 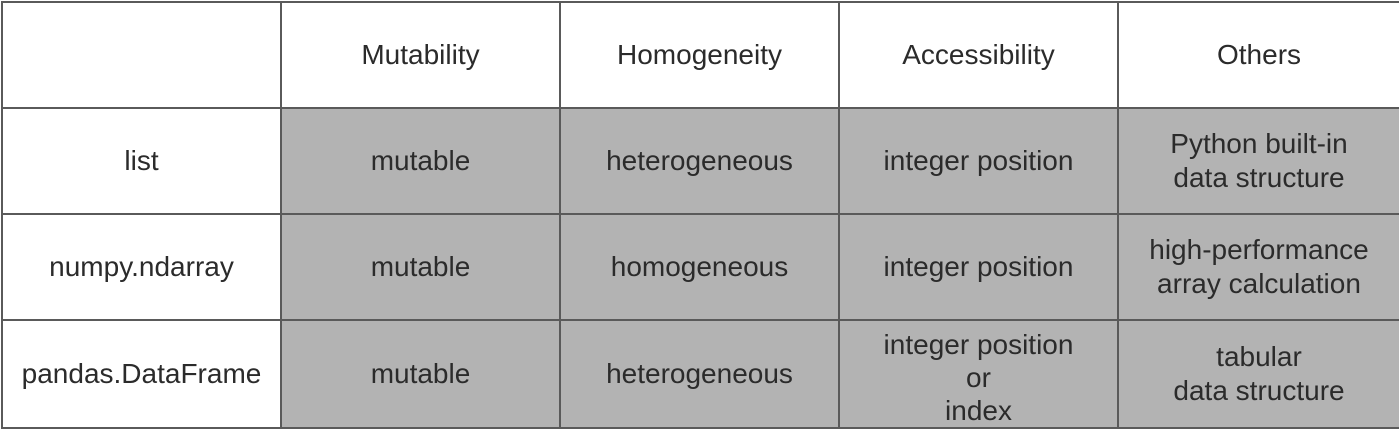 What do you see at coordinates (1259, 374) in the screenshot?
I see `dataframe-others-cell: tabular data structure` at bounding box center [1259, 374].